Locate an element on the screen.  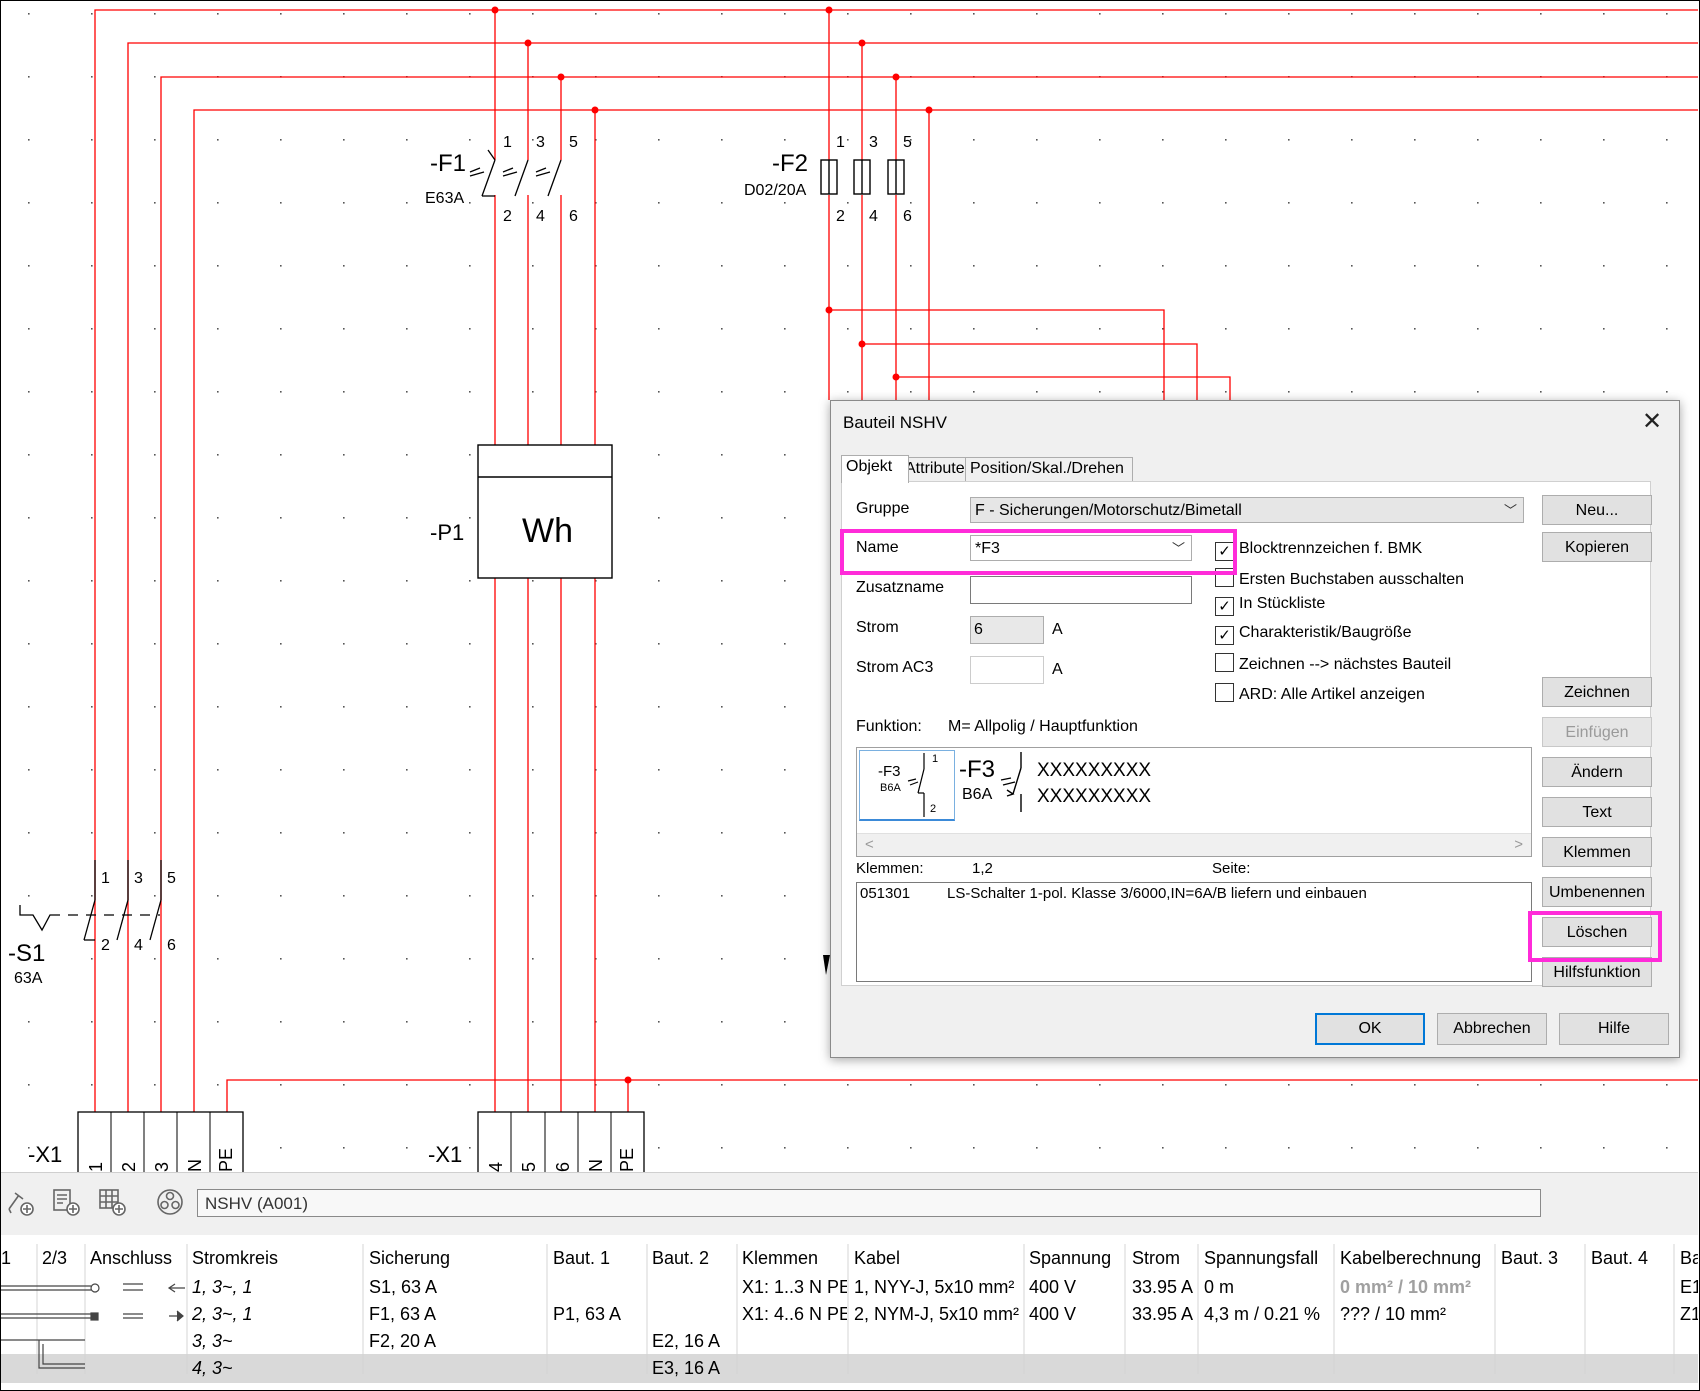
charakteristik-checkbox: ✓ Charakteristik/Baugröße is located at coordinates (1313, 634).